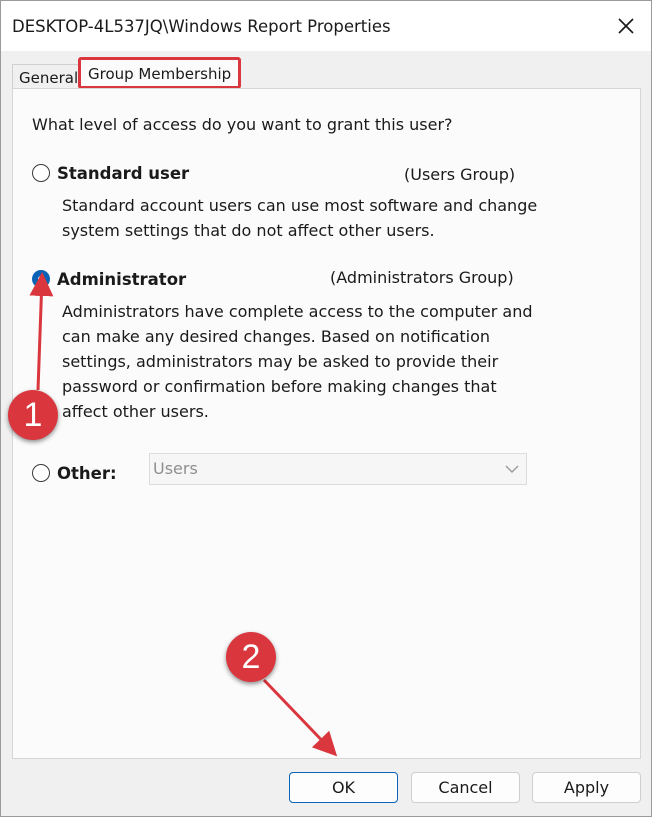 This screenshot has width=652, height=817. Describe the element at coordinates (123, 173) in the screenshot. I see `standard-user-label: Standard user` at that location.